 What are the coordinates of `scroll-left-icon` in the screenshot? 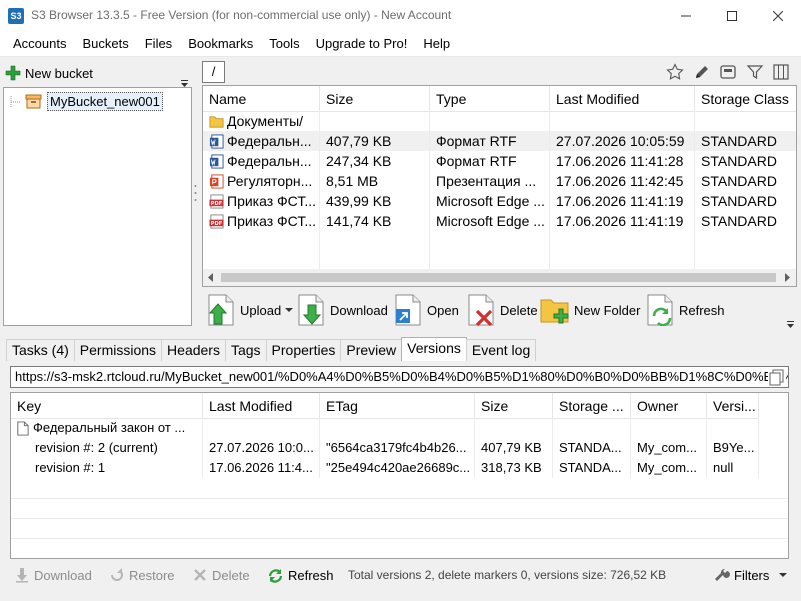 It's located at (211, 277).